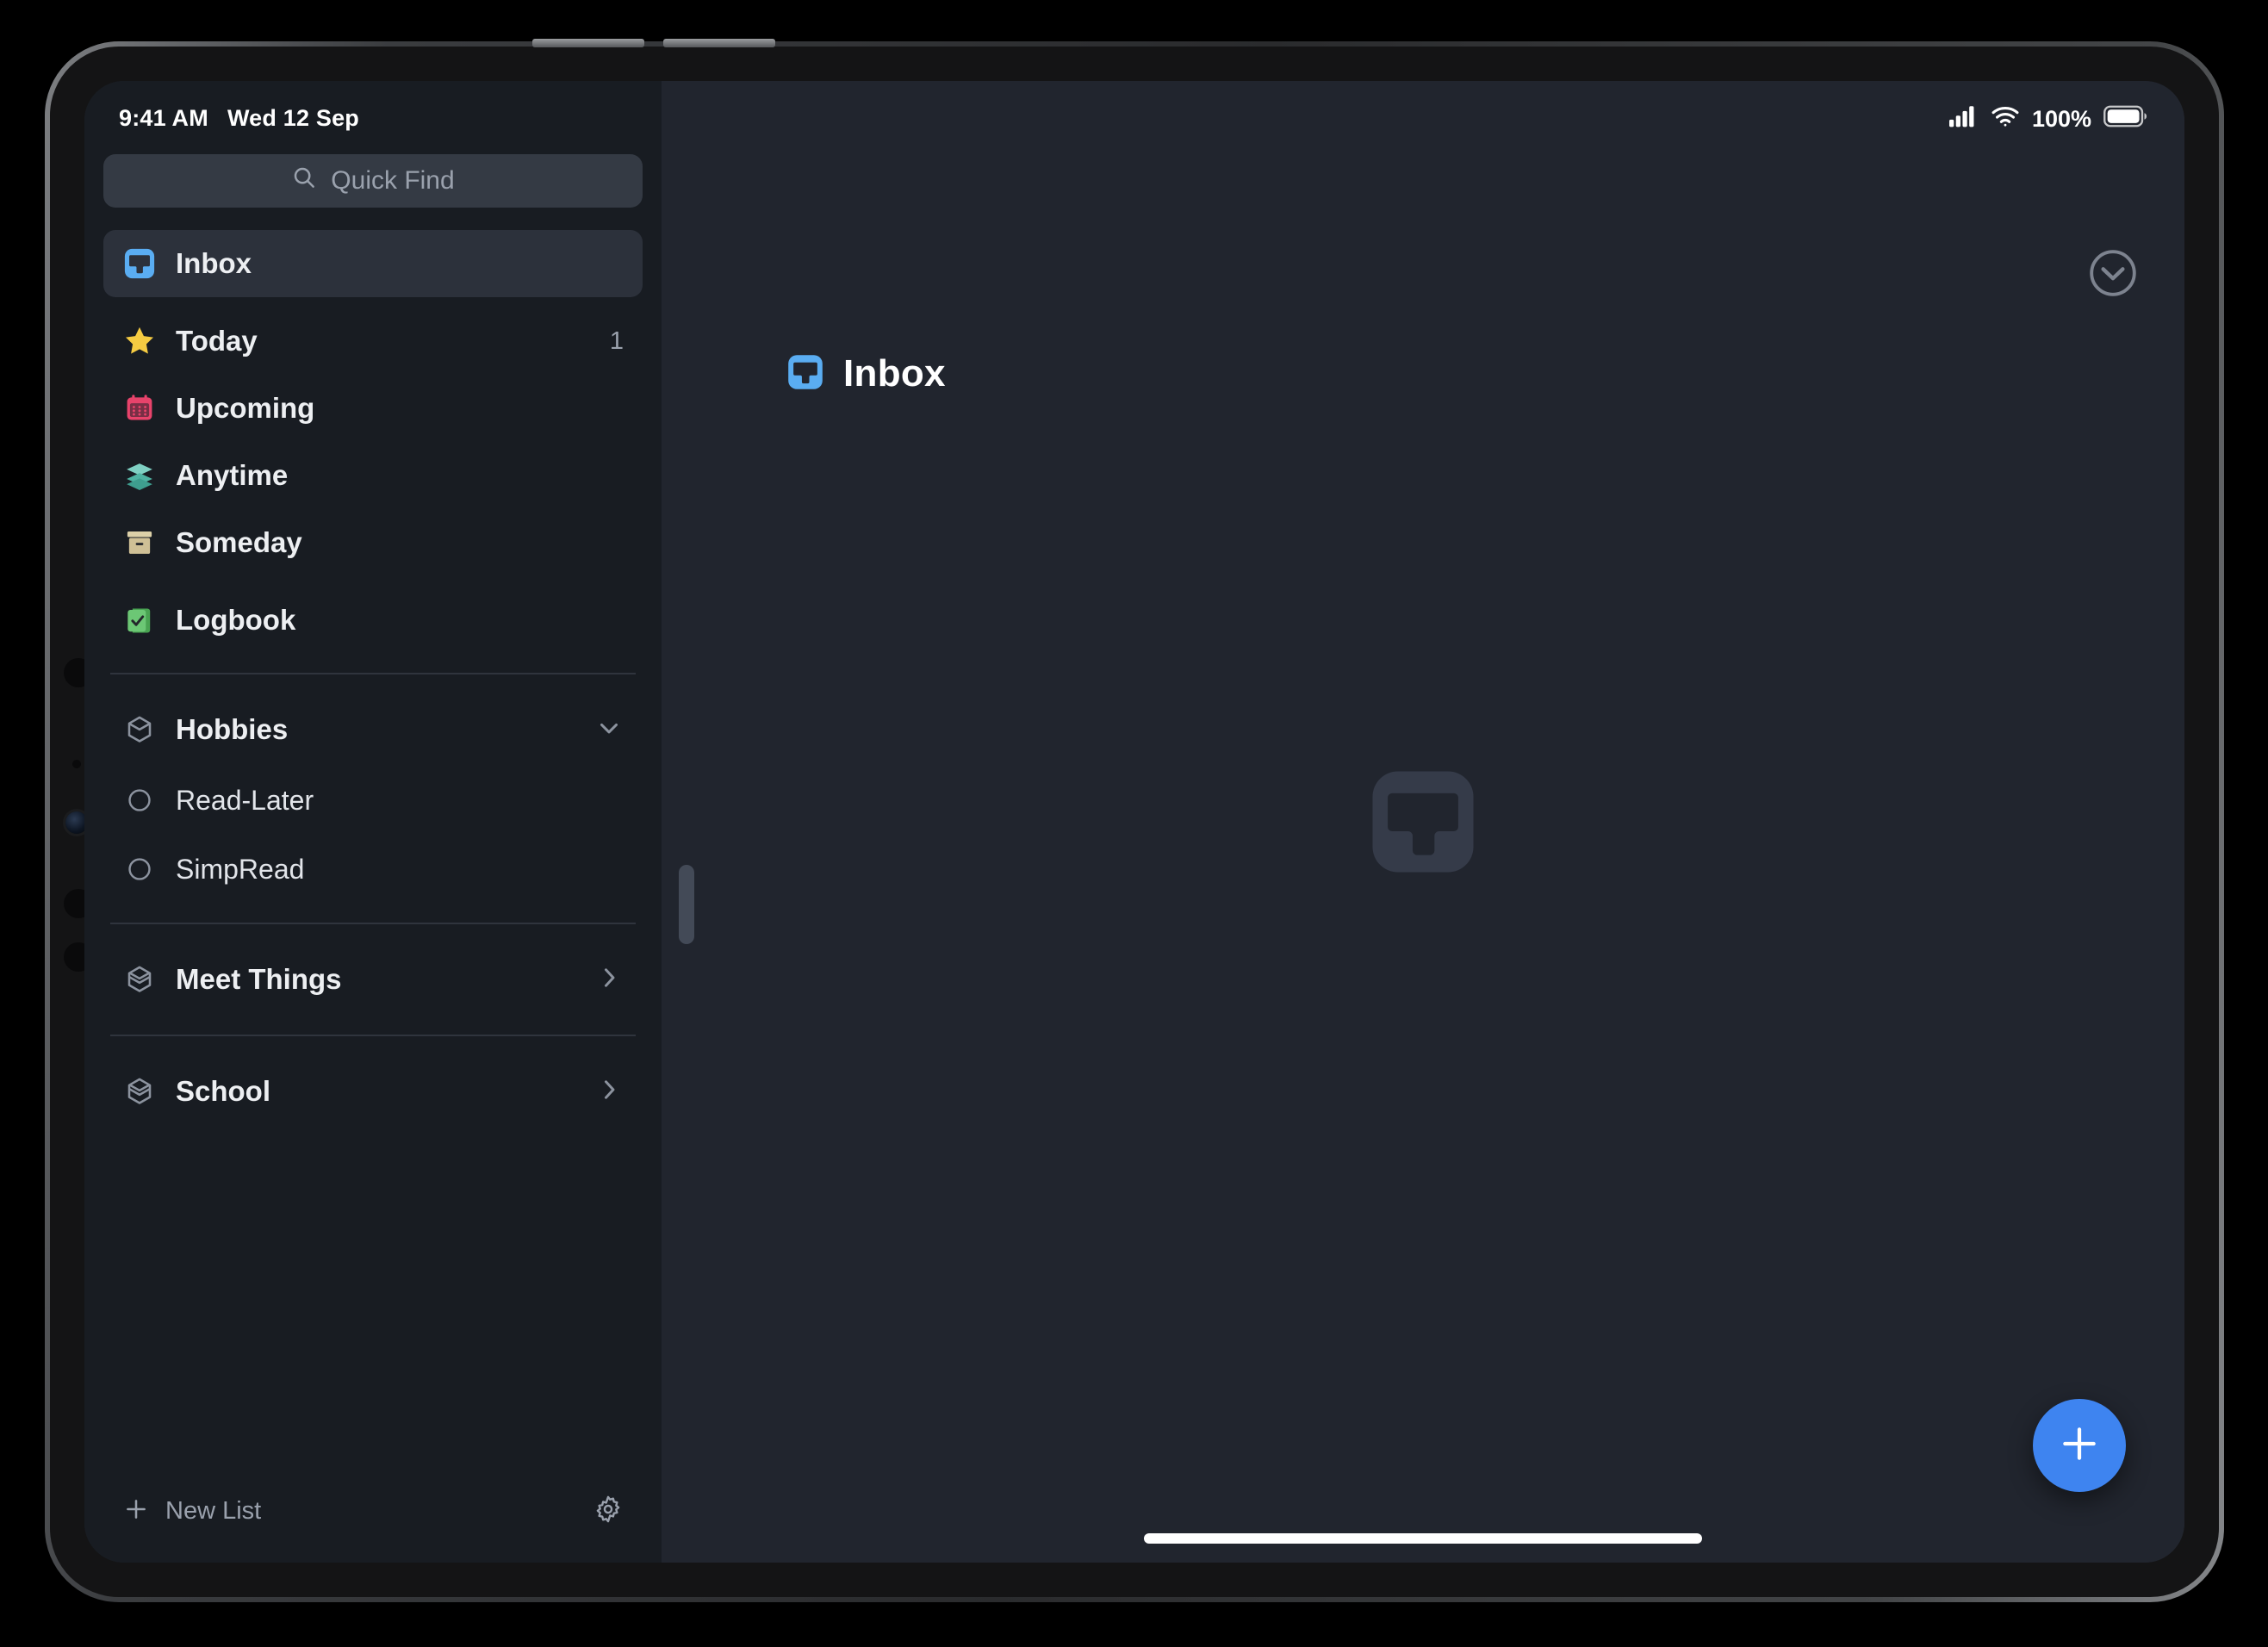 The width and height of the screenshot is (2268, 1647). What do you see at coordinates (373, 341) in the screenshot?
I see `sidebar-item-today: Today 1` at bounding box center [373, 341].